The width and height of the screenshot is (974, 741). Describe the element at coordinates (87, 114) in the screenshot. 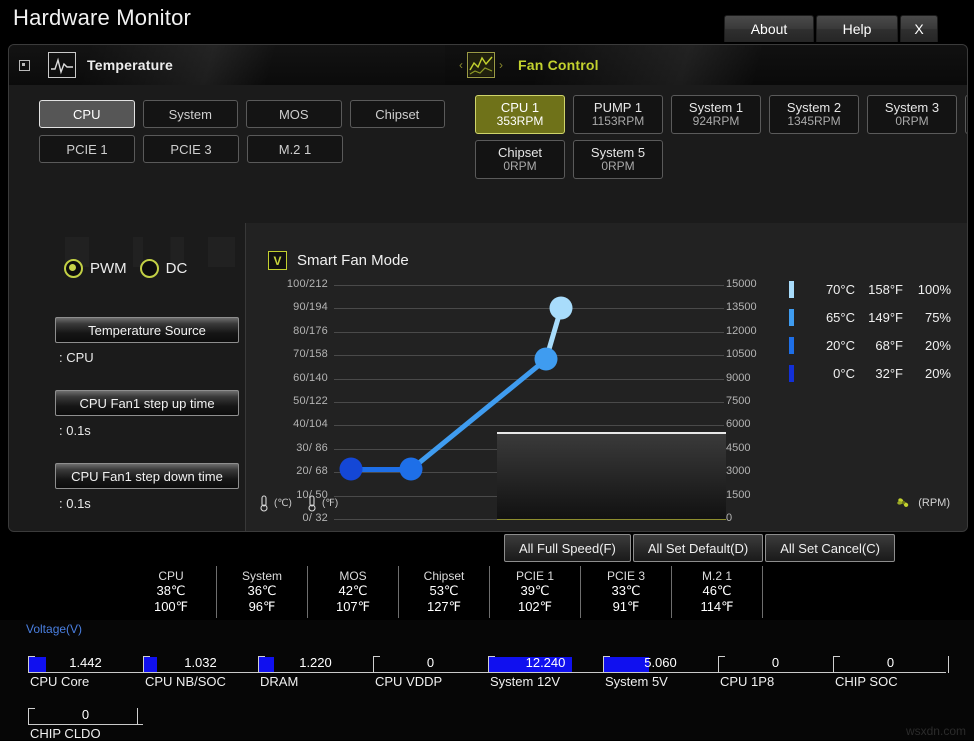

I see `temperature-source-cpu: CPU` at that location.